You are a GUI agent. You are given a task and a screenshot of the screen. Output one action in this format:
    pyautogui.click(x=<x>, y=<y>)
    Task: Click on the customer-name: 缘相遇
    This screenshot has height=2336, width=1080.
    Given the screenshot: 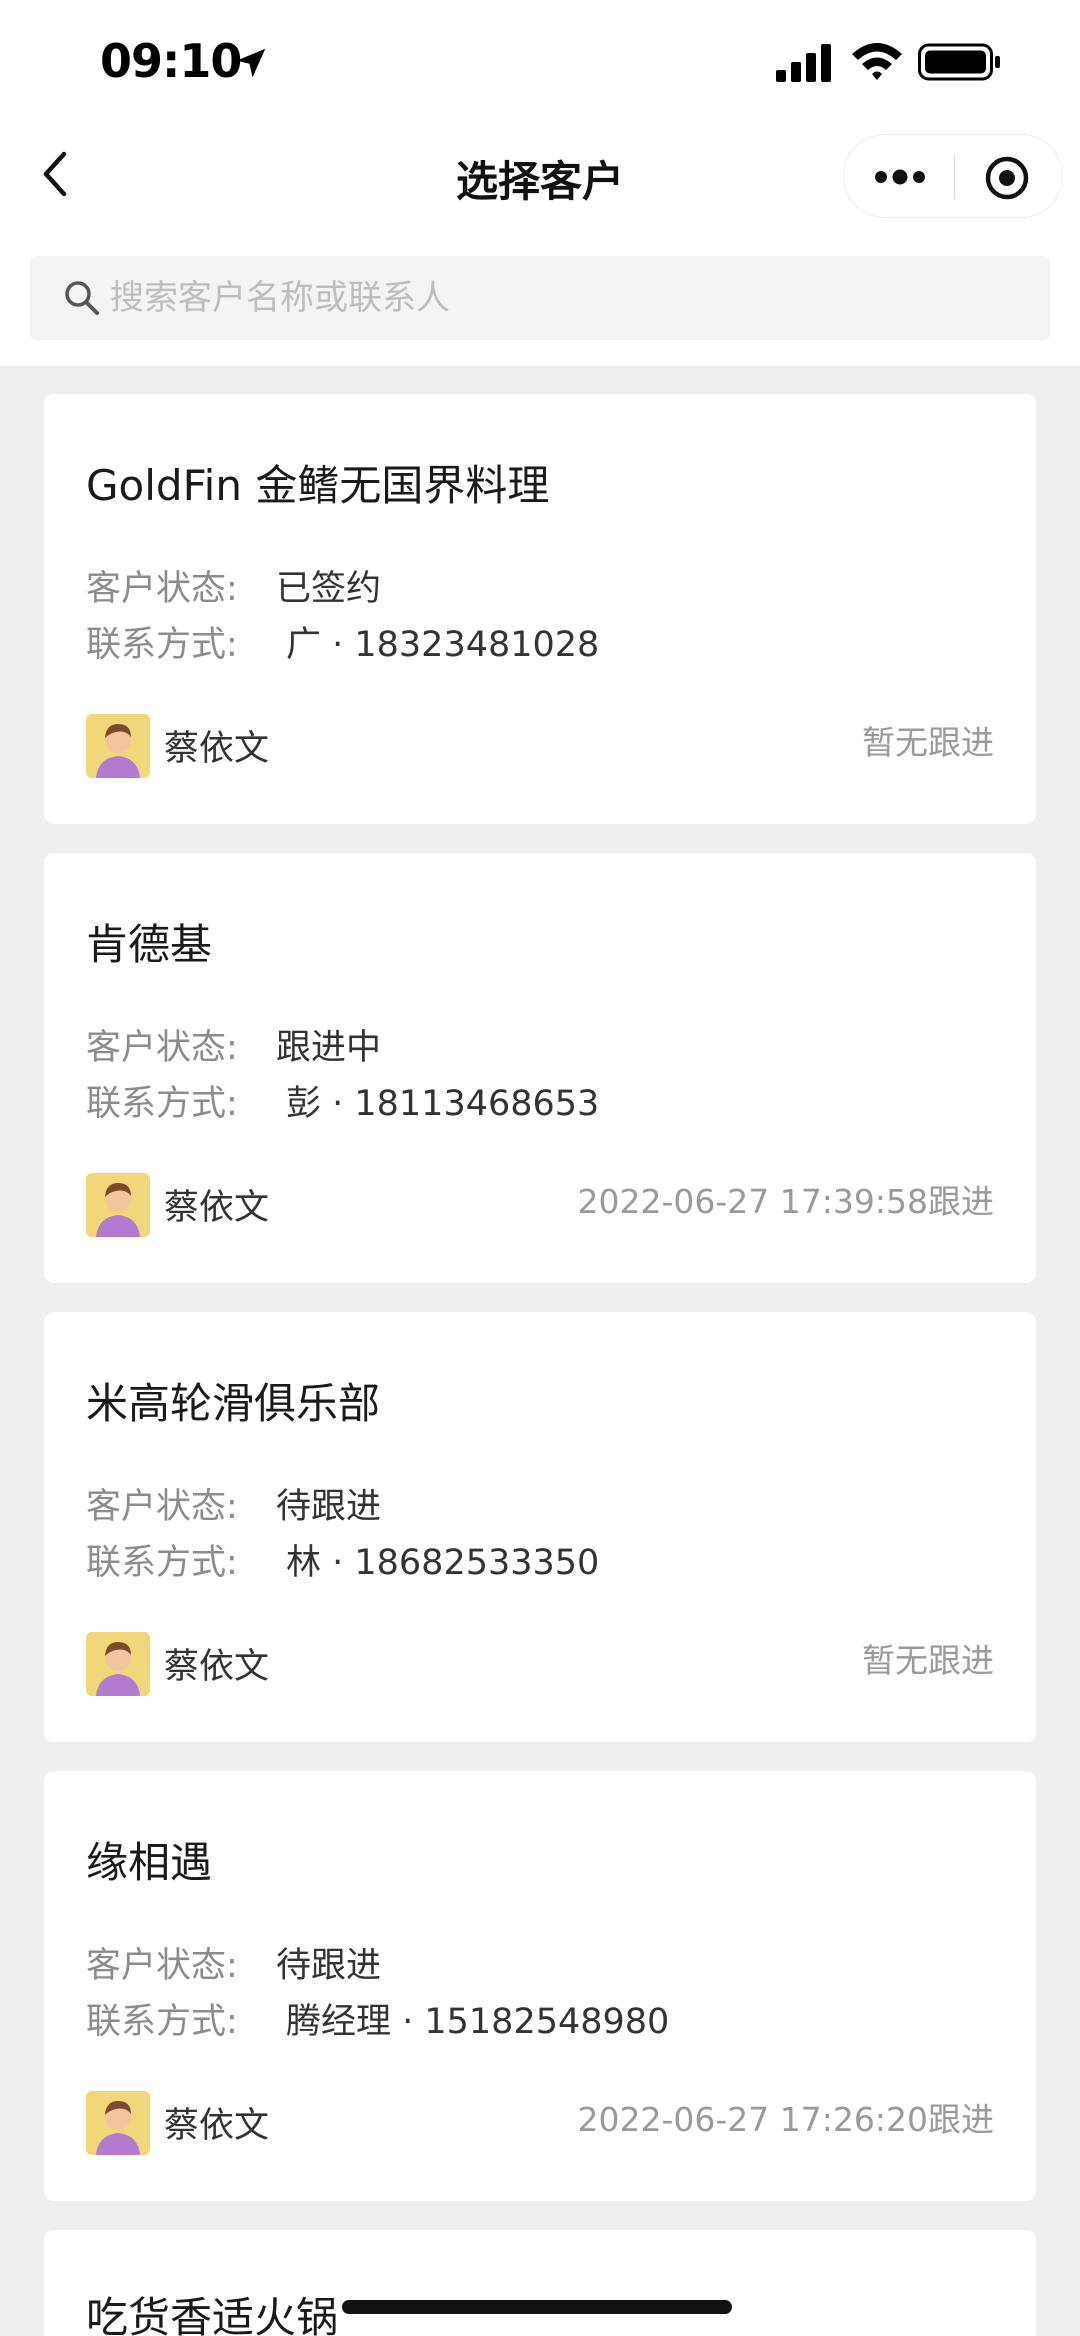 What is the action you would take?
    pyautogui.click(x=149, y=1862)
    